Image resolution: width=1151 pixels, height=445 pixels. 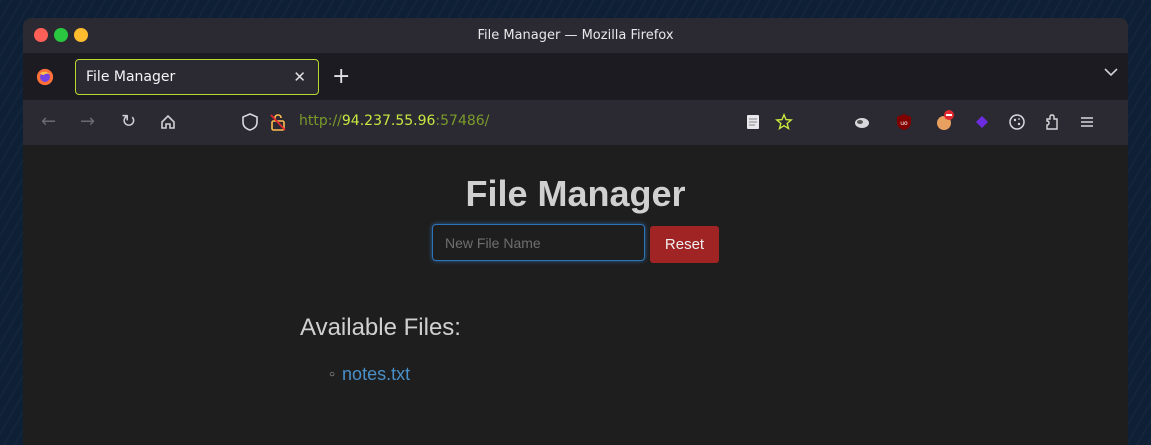 I want to click on extension-blocked-icon, so click(x=945, y=120).